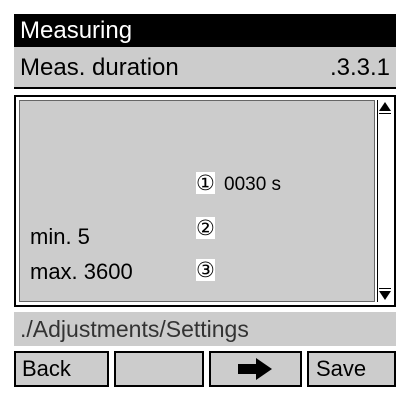 The image size is (396, 399). I want to click on right-arrow-icon, so click(254, 368).